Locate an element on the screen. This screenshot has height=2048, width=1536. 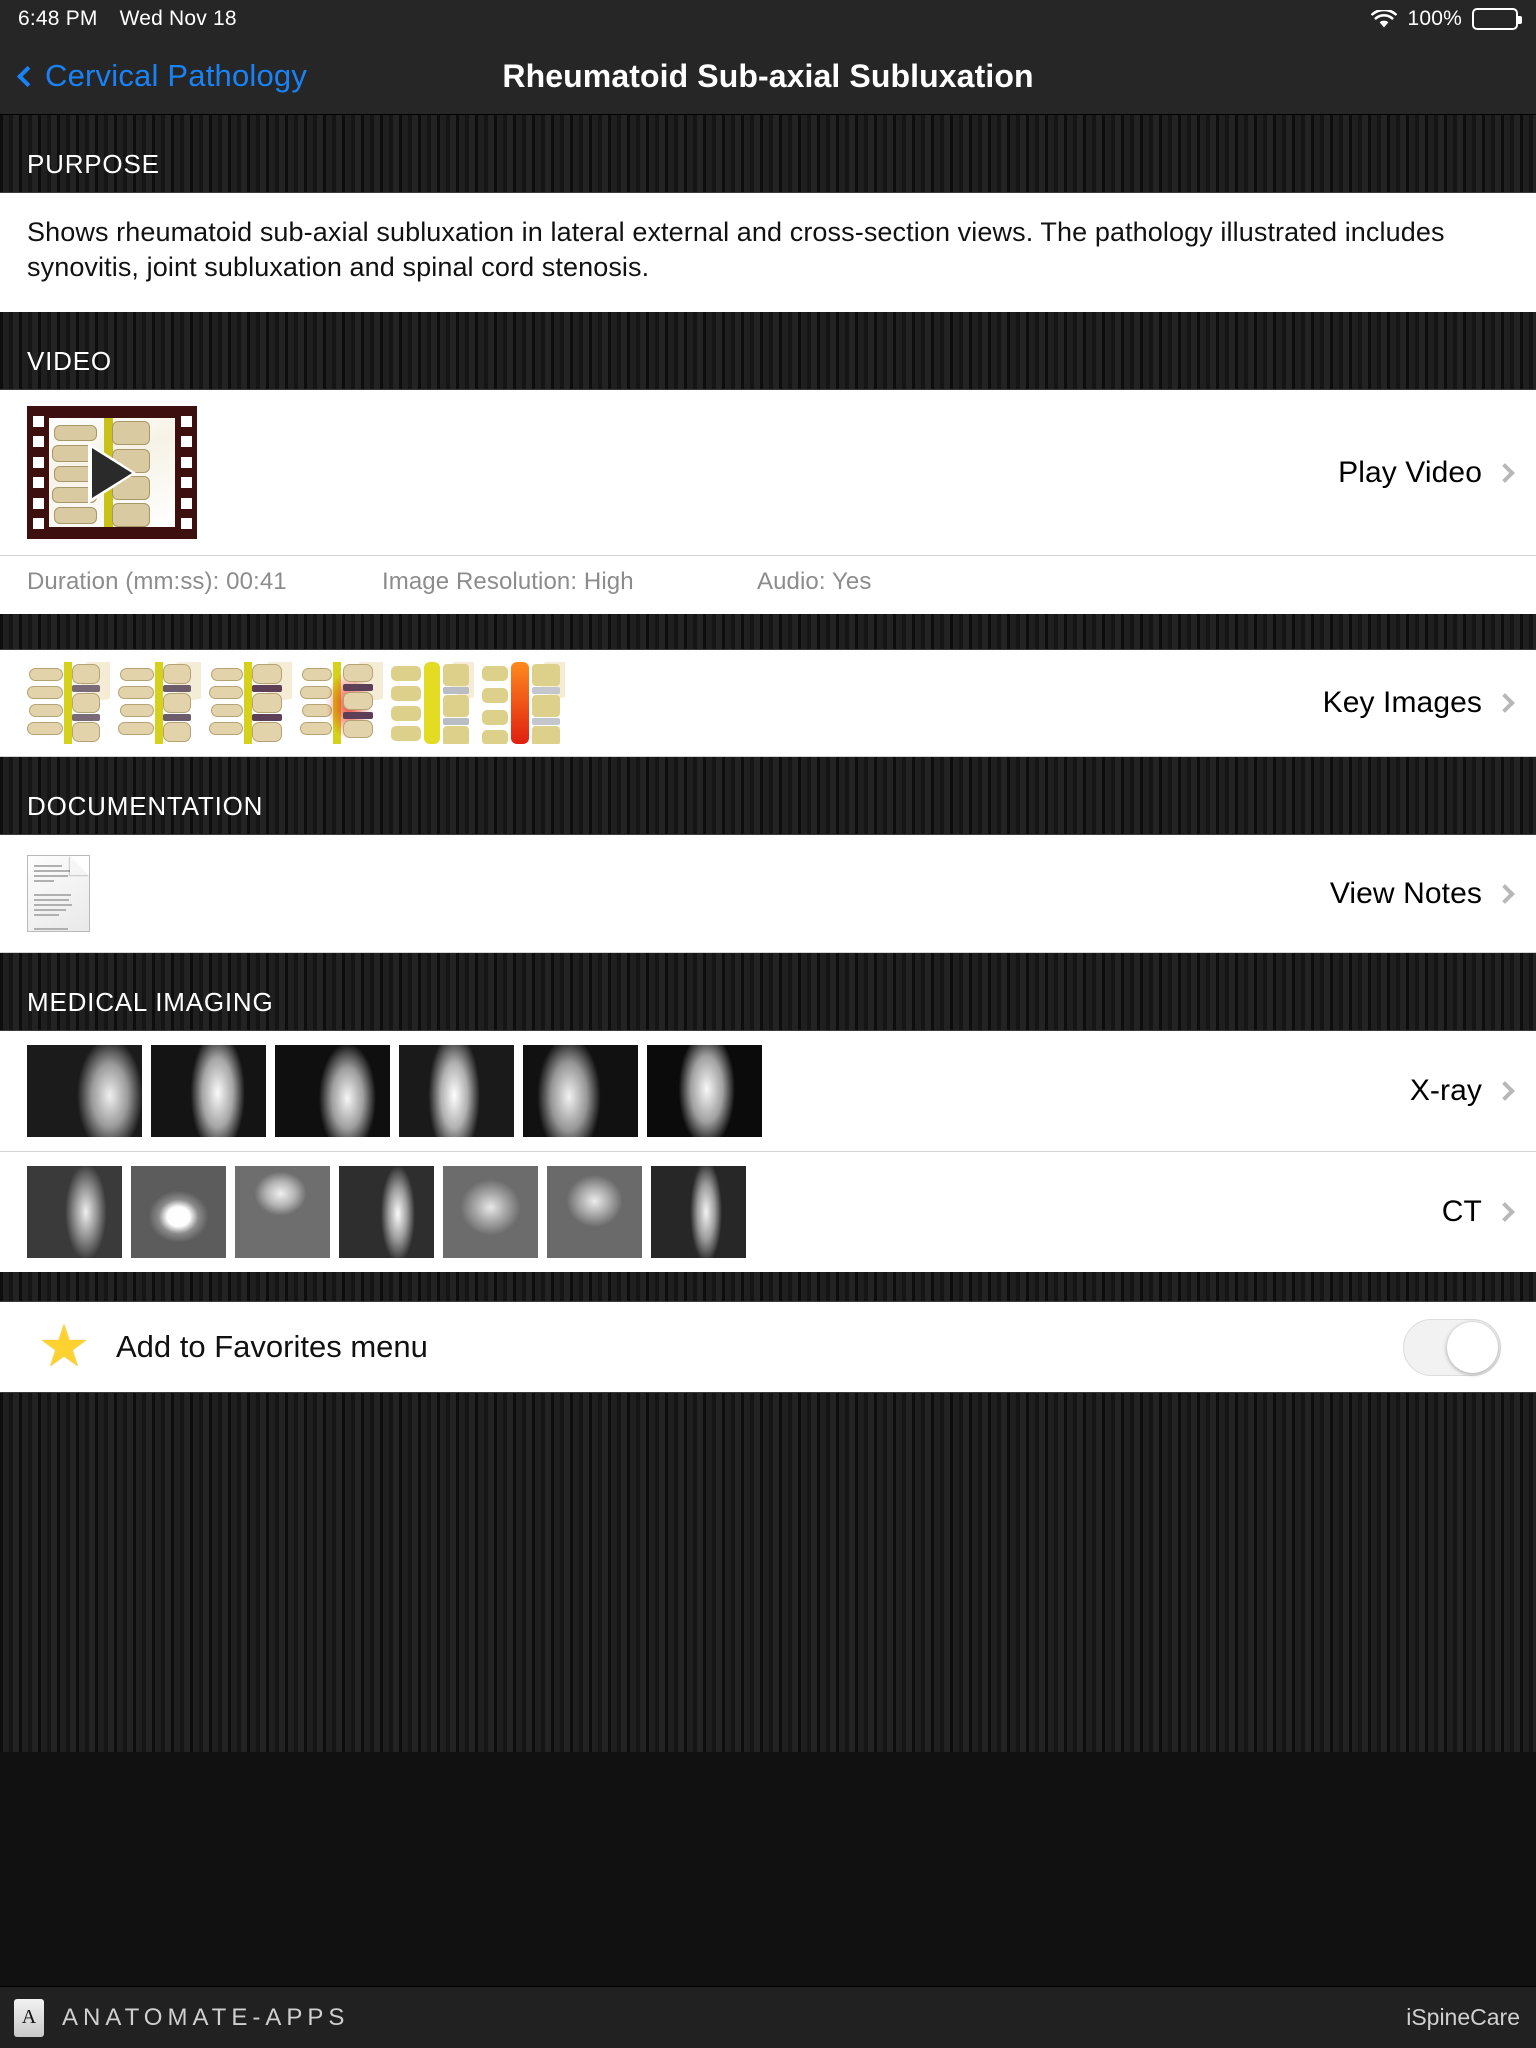
video-thumbnail is located at coordinates (112, 473).